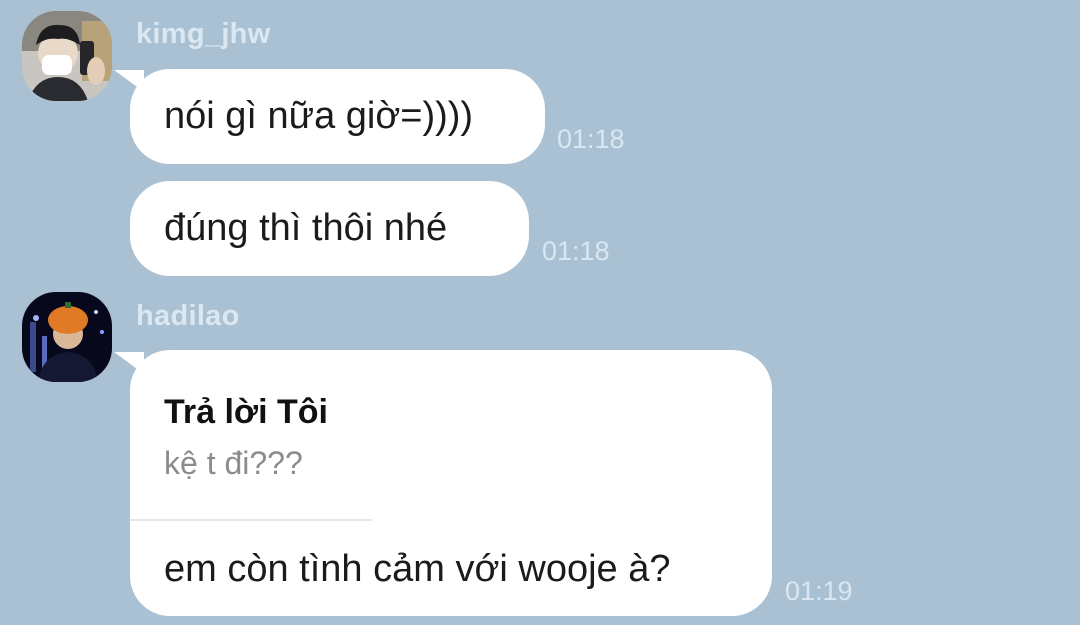  I want to click on message-bubble: nói gì nữa giờ=)))), so click(337, 116).